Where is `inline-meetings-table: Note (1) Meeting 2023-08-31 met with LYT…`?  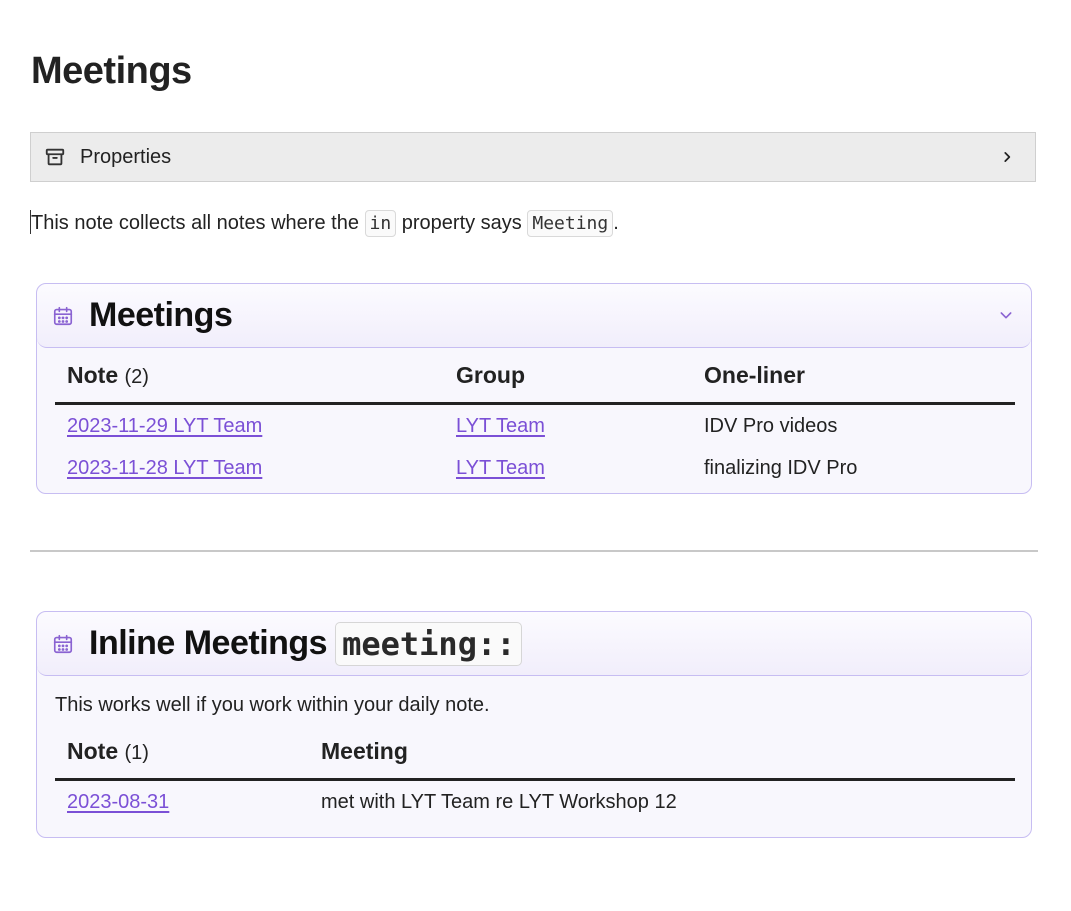
inline-meetings-table: Note (1) Meeting 2023-08-31 met with LYT… is located at coordinates (535, 773).